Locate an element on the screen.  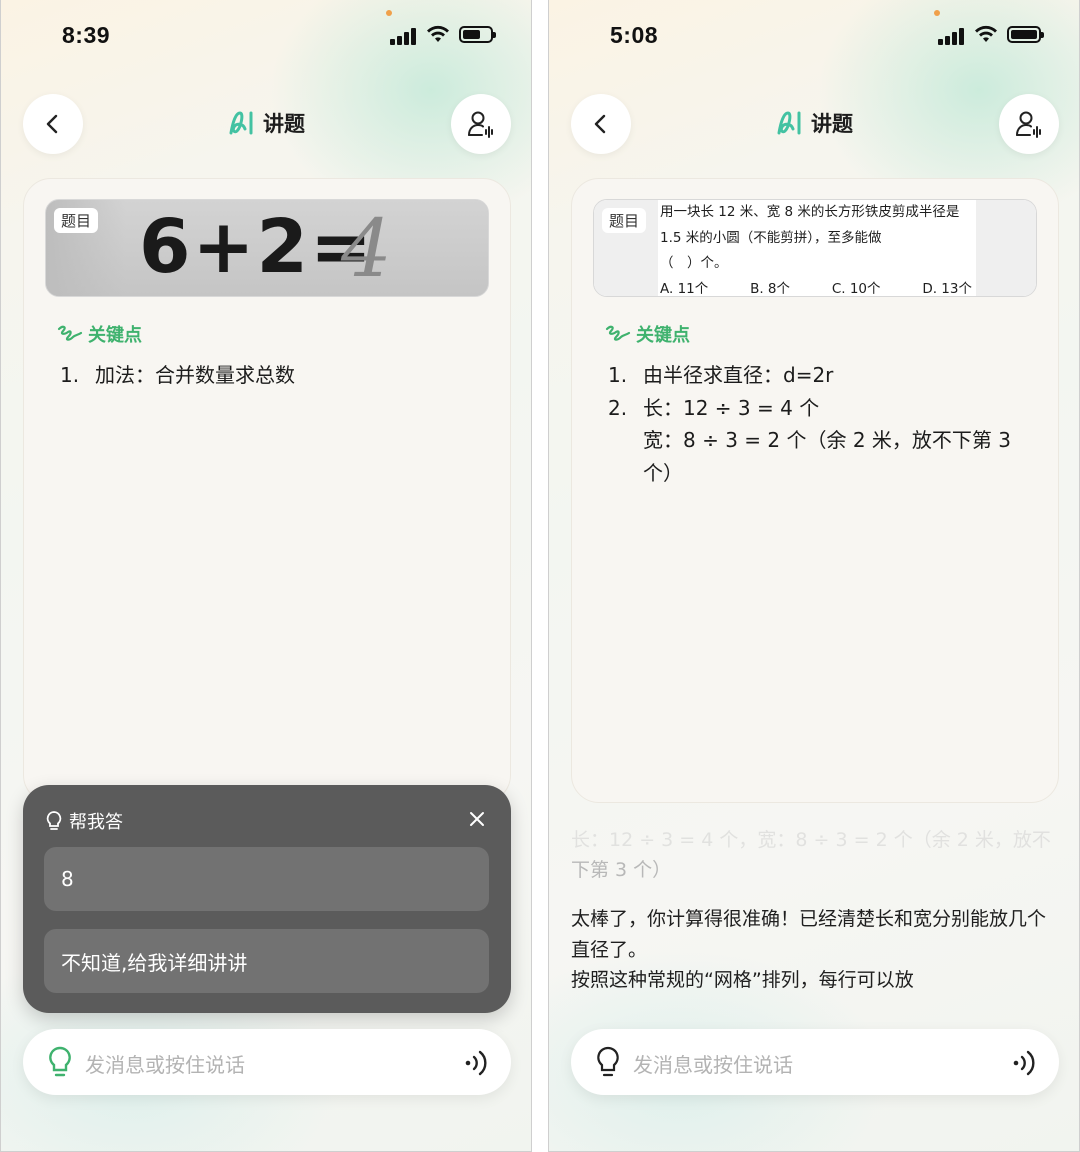
chat-faded-line-1: 长：12 ÷ 3 = 4 个，宽：8 ÷ 3 = 2 个（余 2 米，放不 is located at coordinates (811, 840).